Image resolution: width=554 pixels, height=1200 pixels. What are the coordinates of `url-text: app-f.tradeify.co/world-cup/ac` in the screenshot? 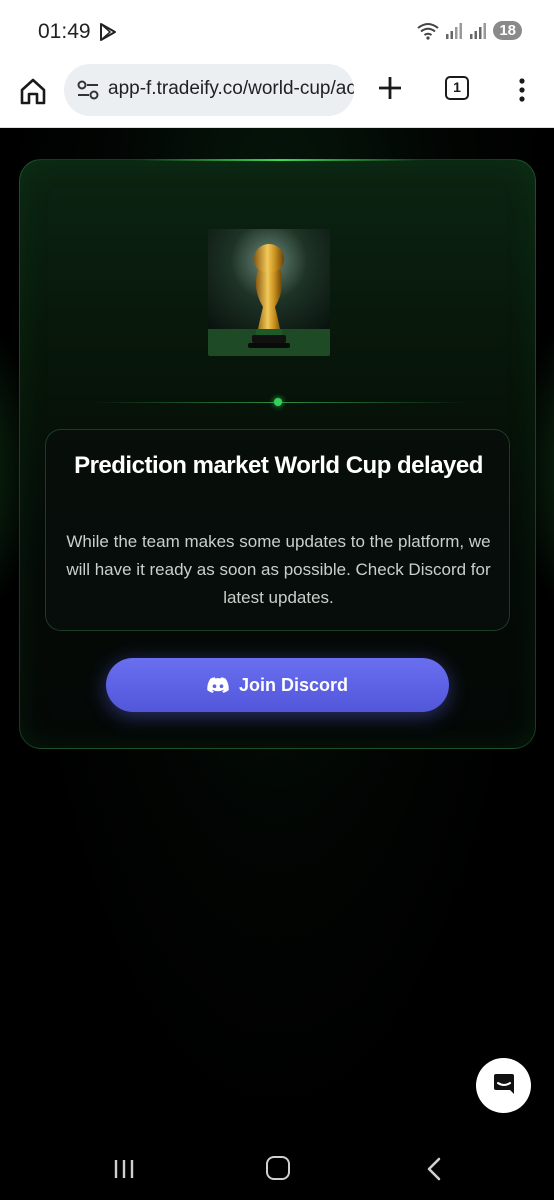 It's located at (231, 88).